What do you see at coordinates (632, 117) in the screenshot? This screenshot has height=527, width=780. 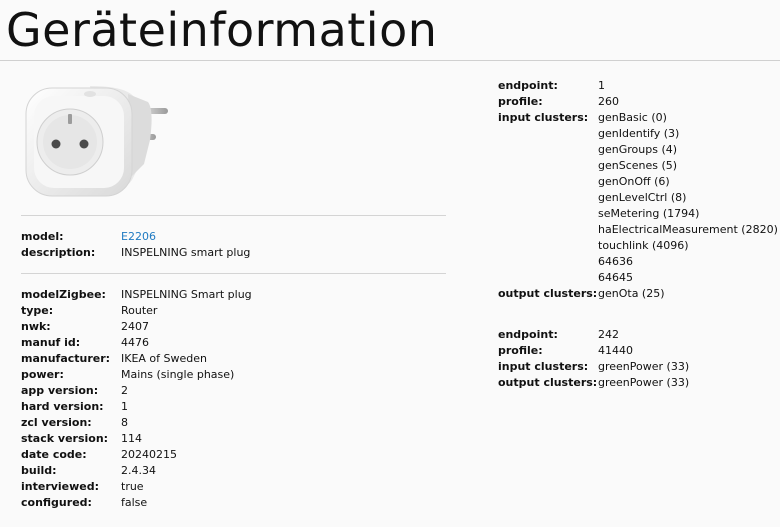 I see `input-cluster-value: genBasic (0)` at bounding box center [632, 117].